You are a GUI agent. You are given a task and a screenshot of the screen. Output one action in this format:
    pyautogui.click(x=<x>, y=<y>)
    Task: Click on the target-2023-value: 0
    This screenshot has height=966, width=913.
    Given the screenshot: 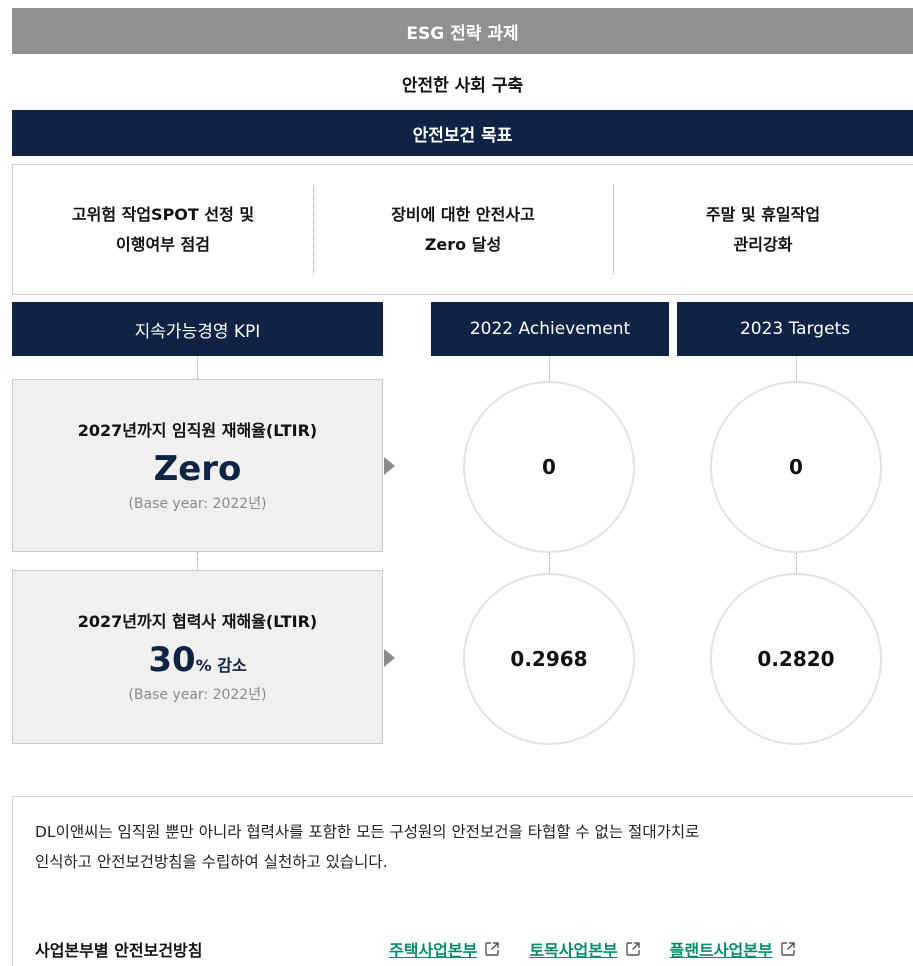 What is the action you would take?
    pyautogui.click(x=796, y=467)
    